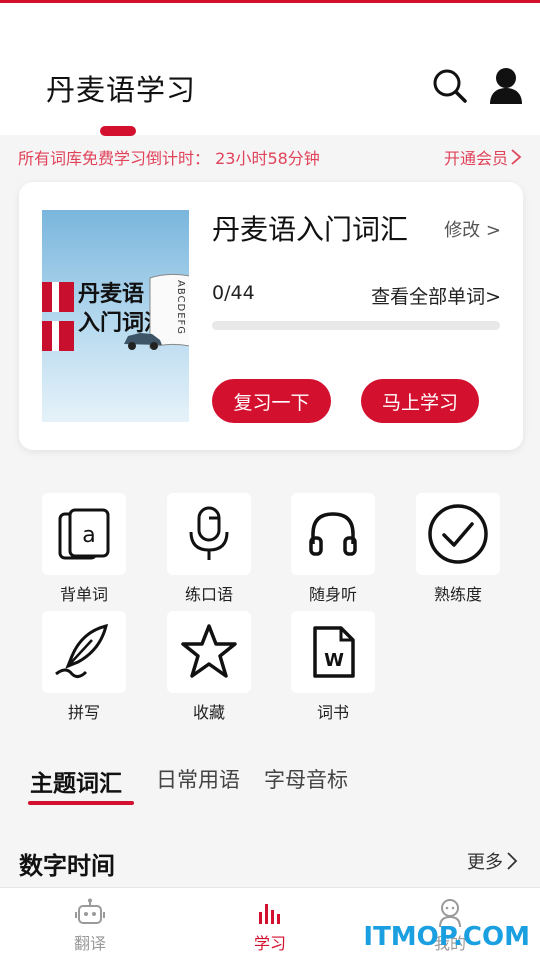  What do you see at coordinates (506, 86) in the screenshot?
I see `user-icon` at bounding box center [506, 86].